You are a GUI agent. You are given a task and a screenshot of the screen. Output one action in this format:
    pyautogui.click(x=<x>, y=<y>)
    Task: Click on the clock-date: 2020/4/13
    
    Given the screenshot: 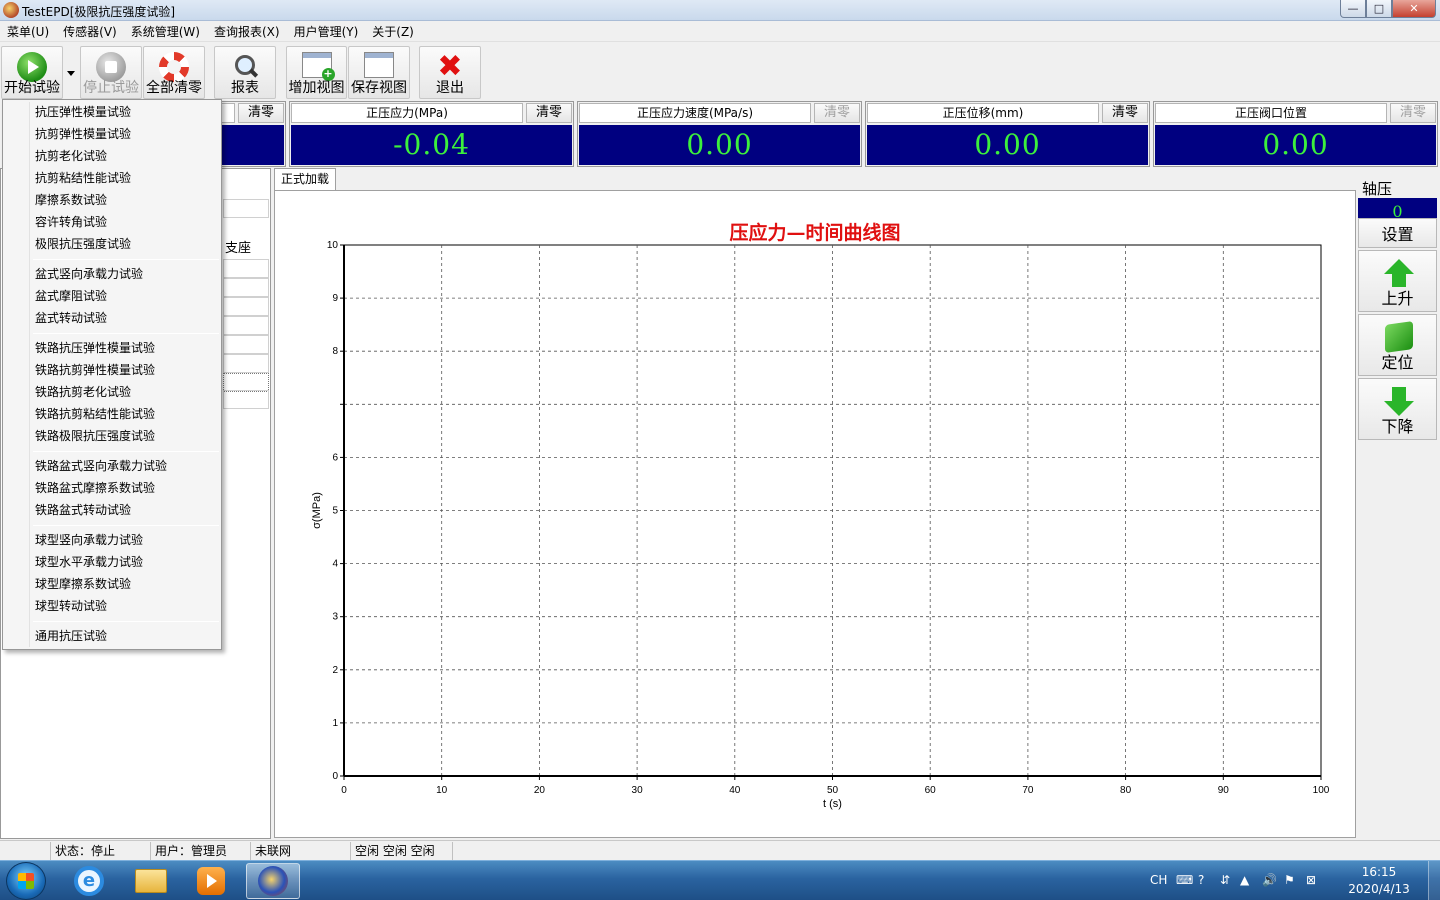 What is the action you would take?
    pyautogui.click(x=1379, y=889)
    